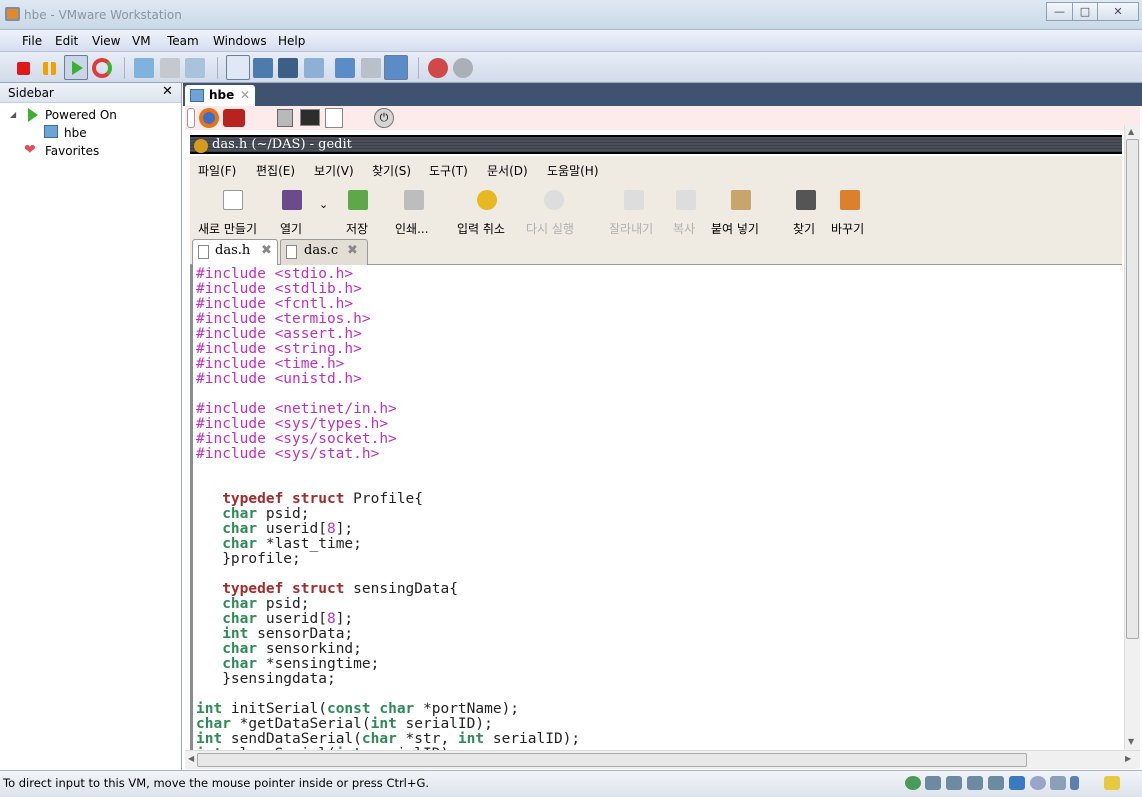 The image size is (1142, 797). Describe the element at coordinates (384, 118) in the screenshot. I see `power-icon: ⏻` at that location.